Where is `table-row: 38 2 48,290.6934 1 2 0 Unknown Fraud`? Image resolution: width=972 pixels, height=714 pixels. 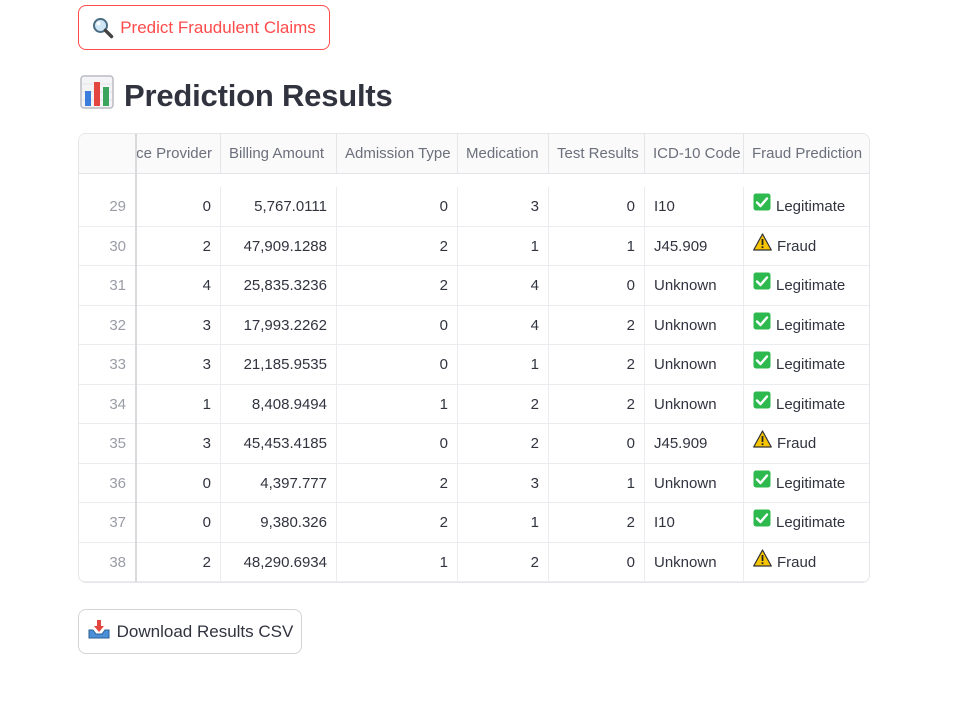
table-row: 38 2 48,290.6934 1 2 0 Unknown Fraud is located at coordinates (474, 562).